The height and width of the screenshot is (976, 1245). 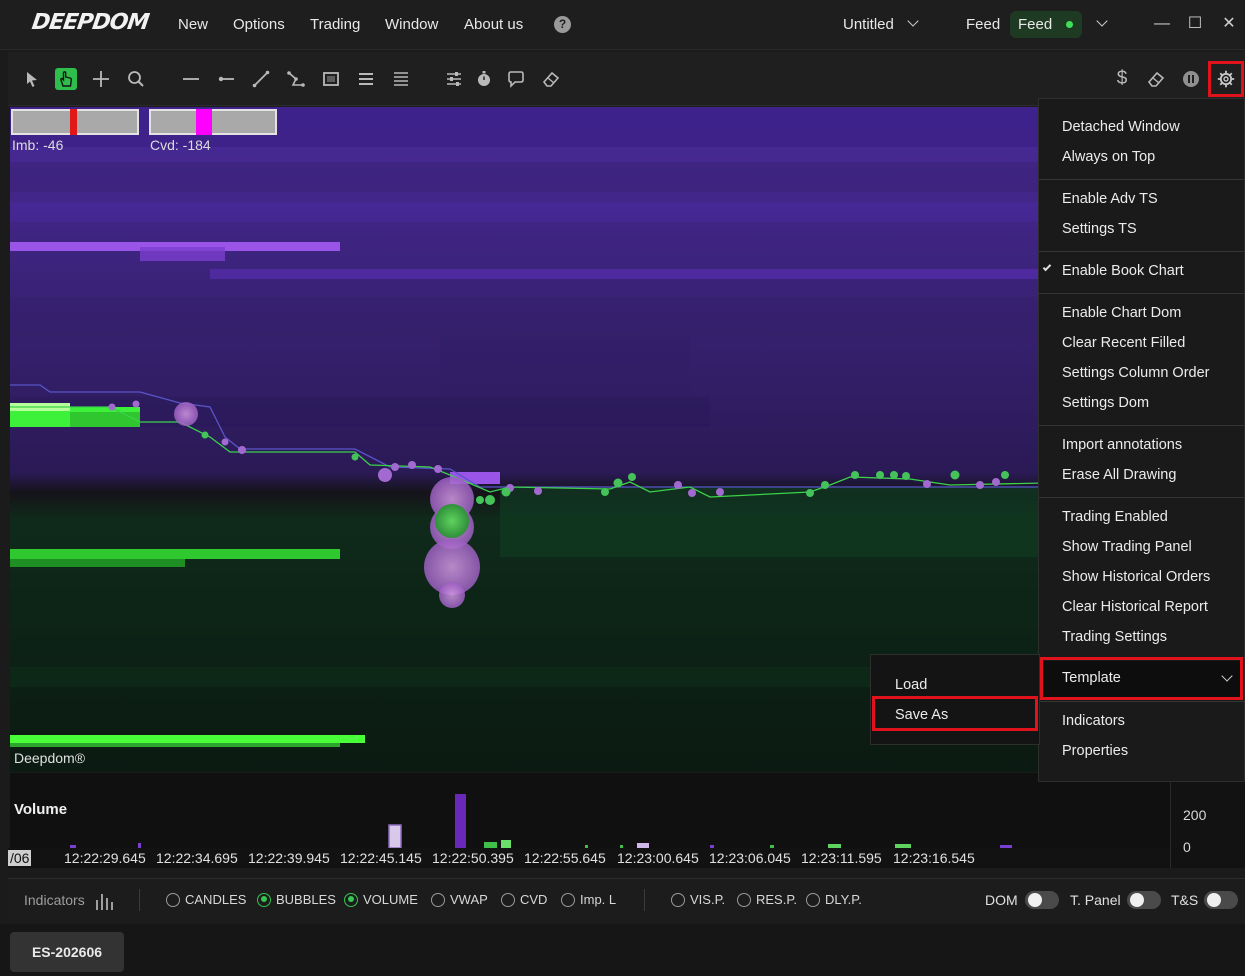 I want to click on volume-radio: VOLUME, so click(x=381, y=899).